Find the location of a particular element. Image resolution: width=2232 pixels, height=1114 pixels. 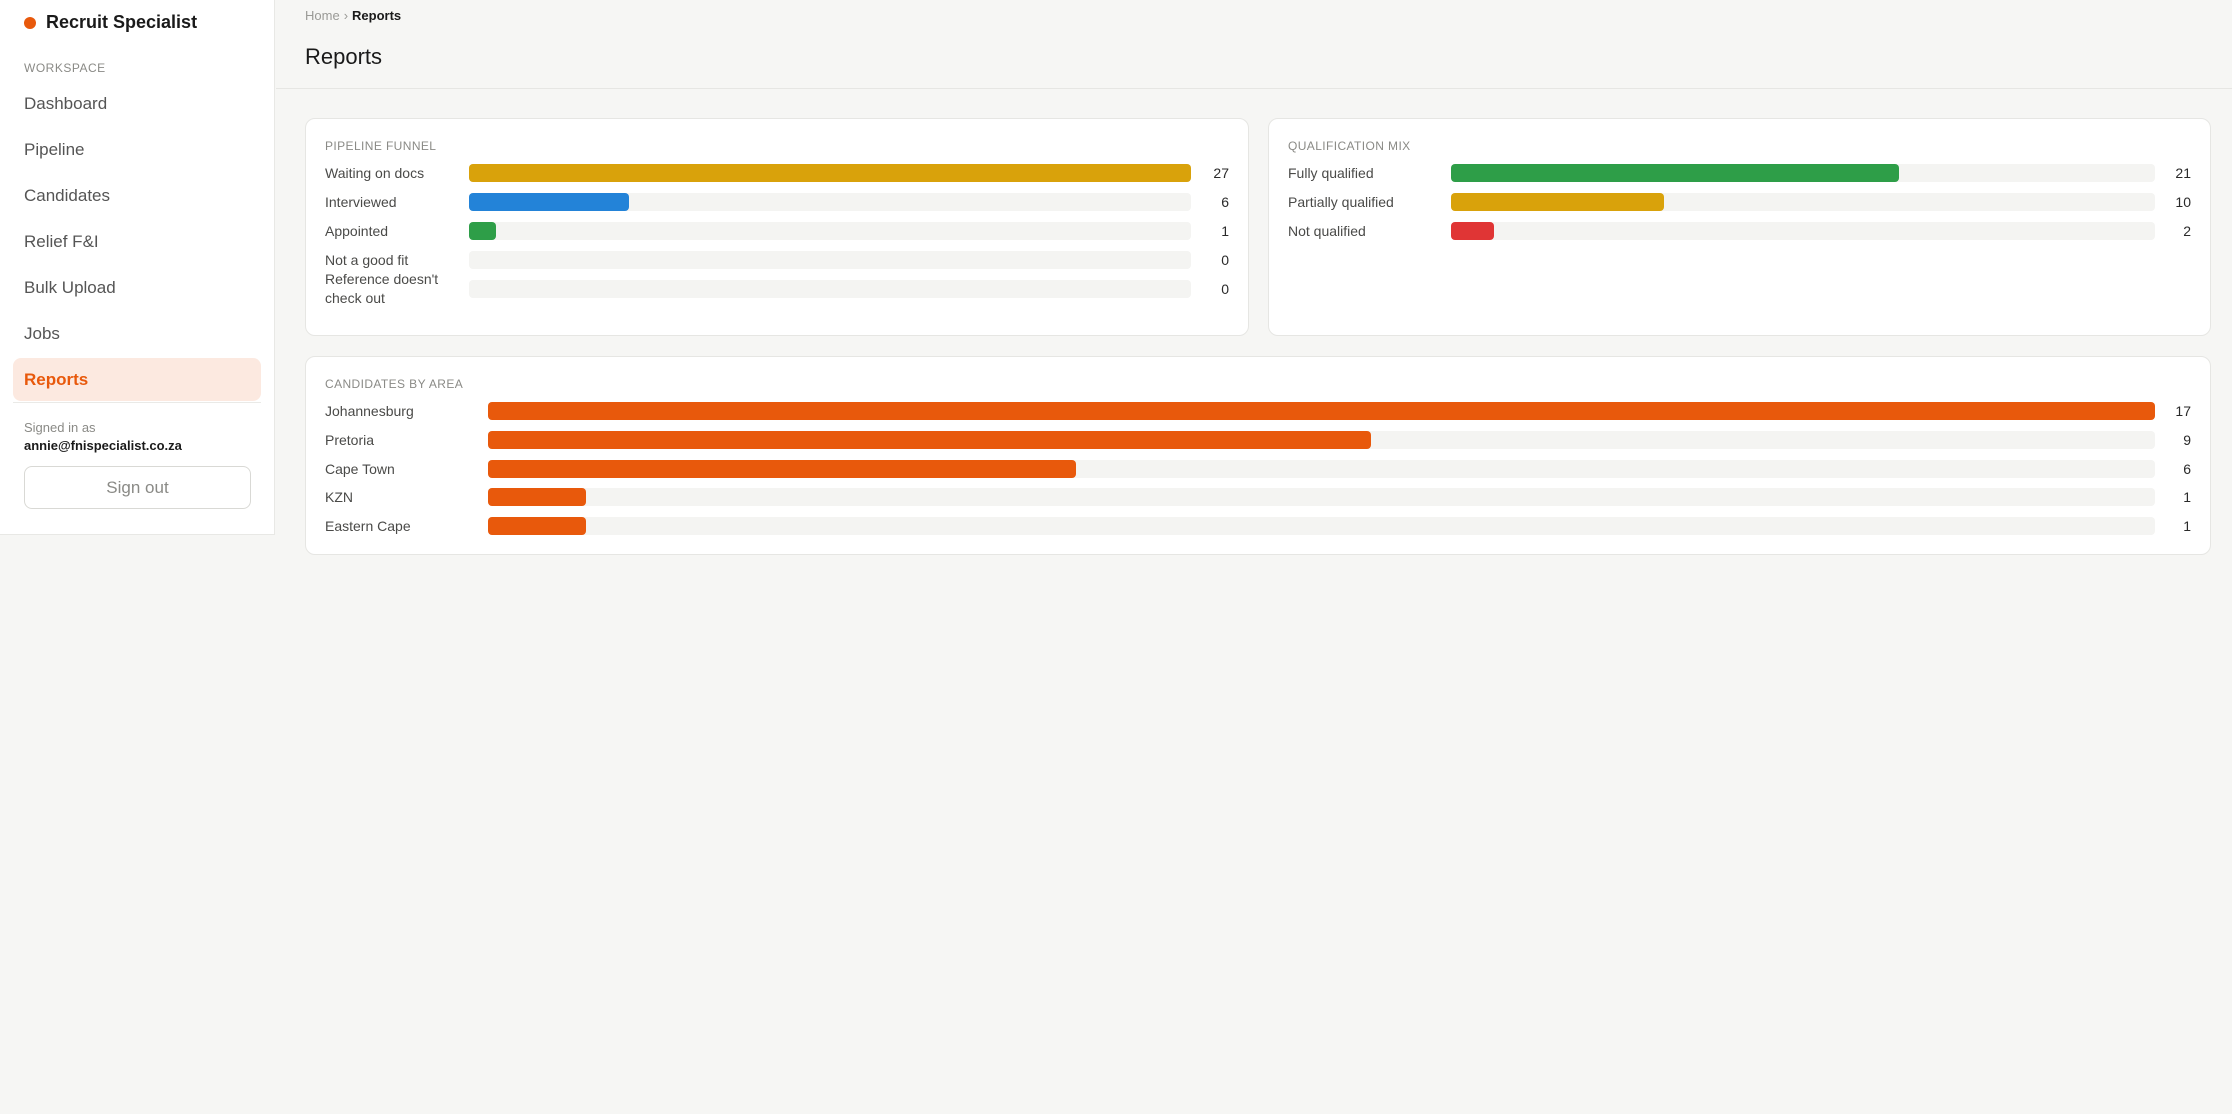

bar-label: Johannesburg is located at coordinates (369, 411).